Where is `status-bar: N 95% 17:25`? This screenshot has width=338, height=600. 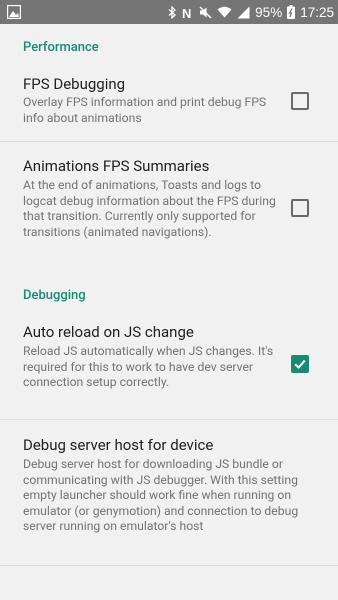
status-bar: N 95% 17:25 is located at coordinates (169, 12).